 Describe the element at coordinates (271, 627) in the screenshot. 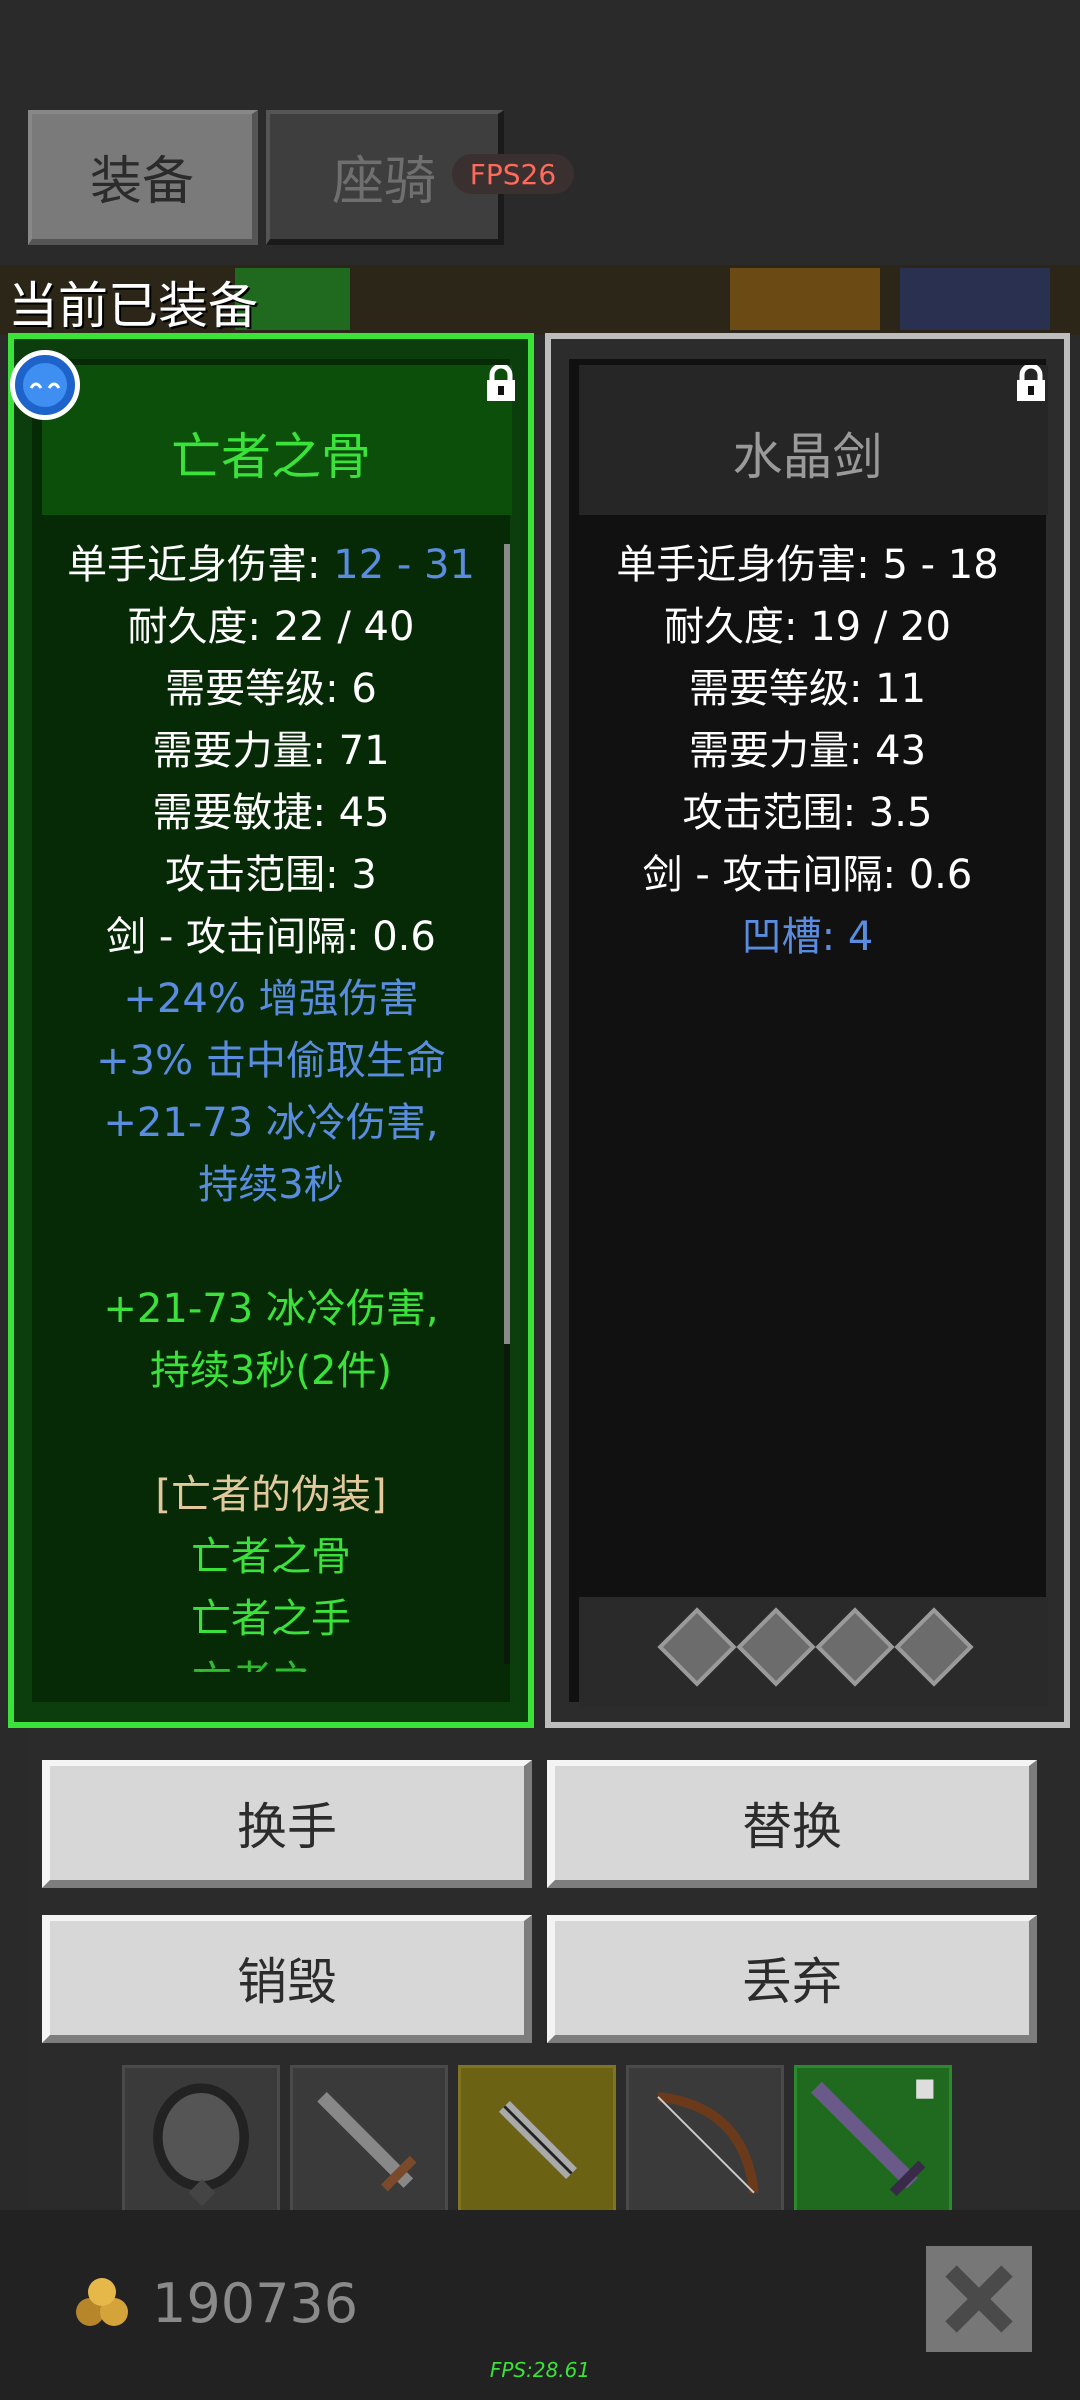

I see `stat-line: 耐久度: 22 / 40` at that location.